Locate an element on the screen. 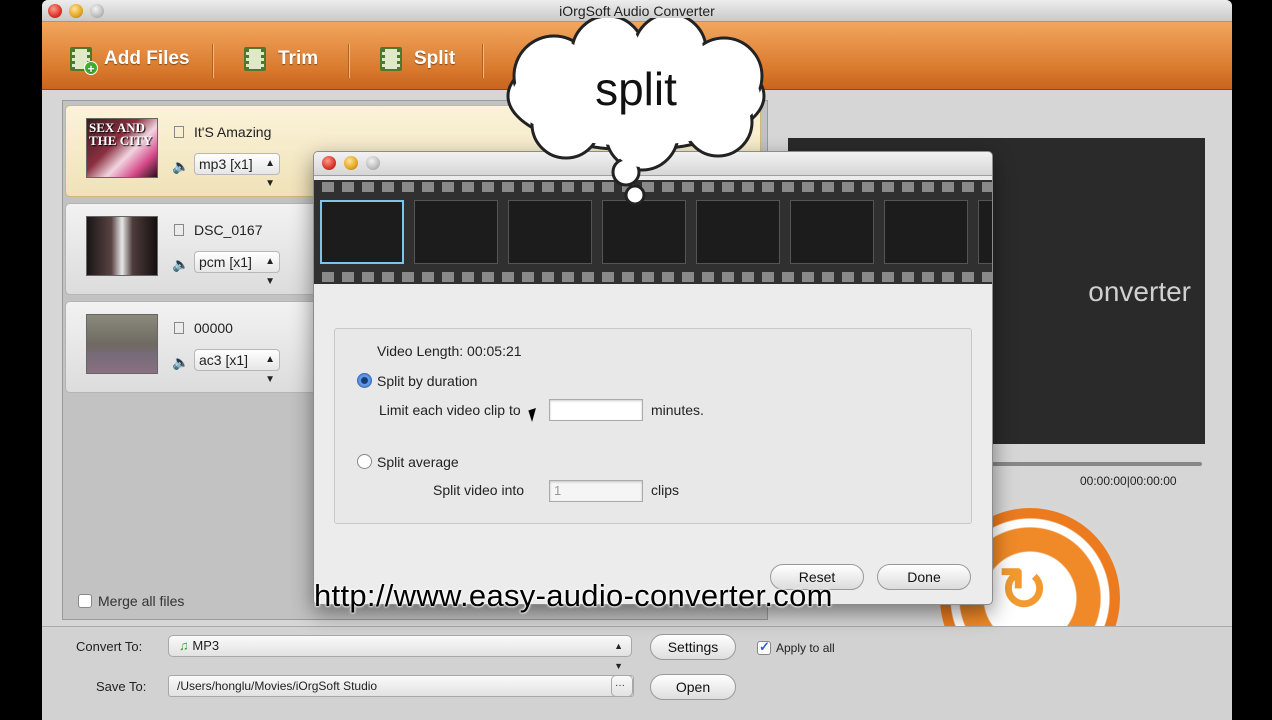 The width and height of the screenshot is (1272, 720). convert-to-label: Convert To: is located at coordinates (109, 646).